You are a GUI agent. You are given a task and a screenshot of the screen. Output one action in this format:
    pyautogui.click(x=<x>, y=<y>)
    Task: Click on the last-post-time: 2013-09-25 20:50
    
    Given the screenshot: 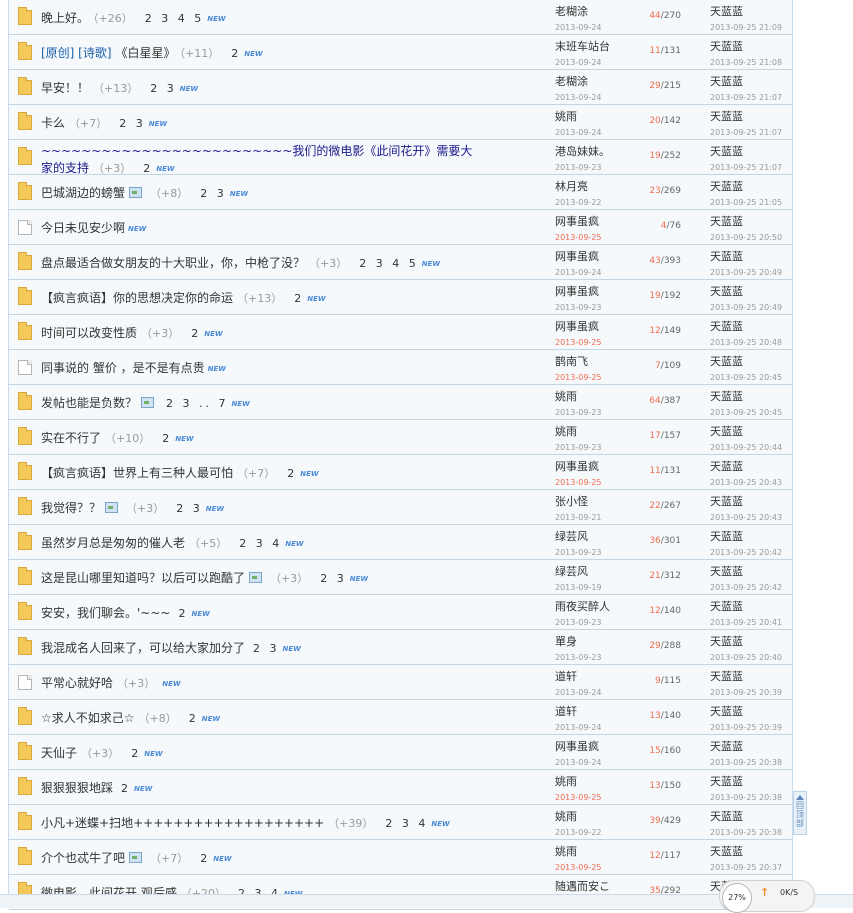 What is the action you would take?
    pyautogui.click(x=751, y=237)
    